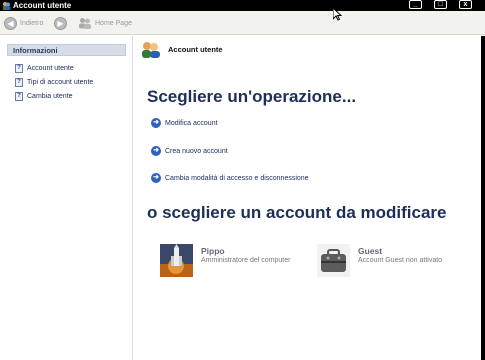 This screenshot has width=485, height=360. I want to click on right-edge-bar, so click(483, 198).